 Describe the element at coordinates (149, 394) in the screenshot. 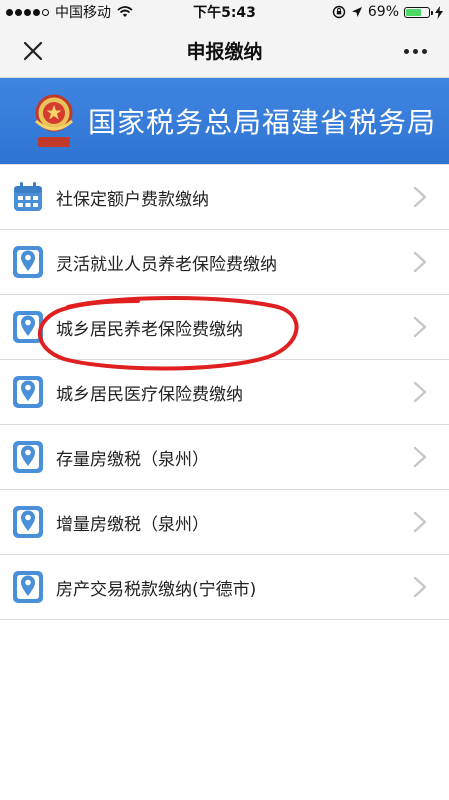

I see `menu-item-label: 城乡居民医疗保险费缴纳` at that location.